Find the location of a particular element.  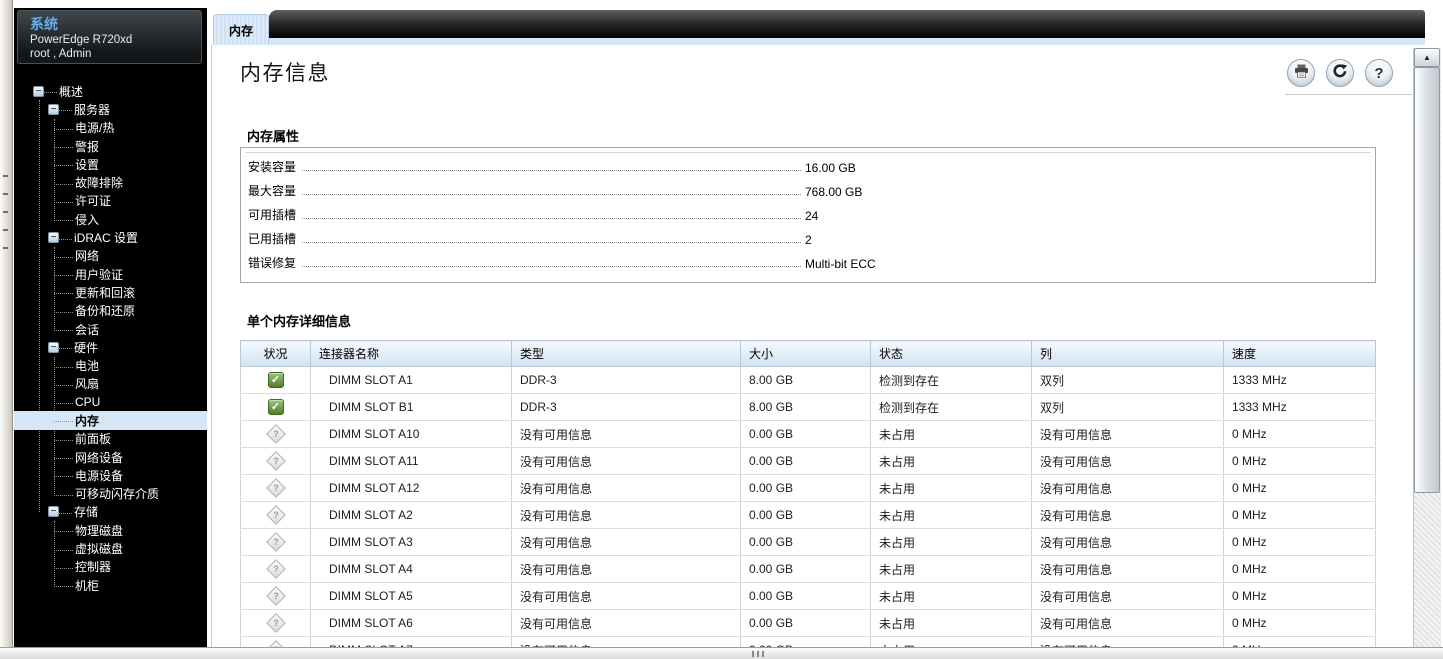

status-unknown-icon is located at coordinates (275, 542).